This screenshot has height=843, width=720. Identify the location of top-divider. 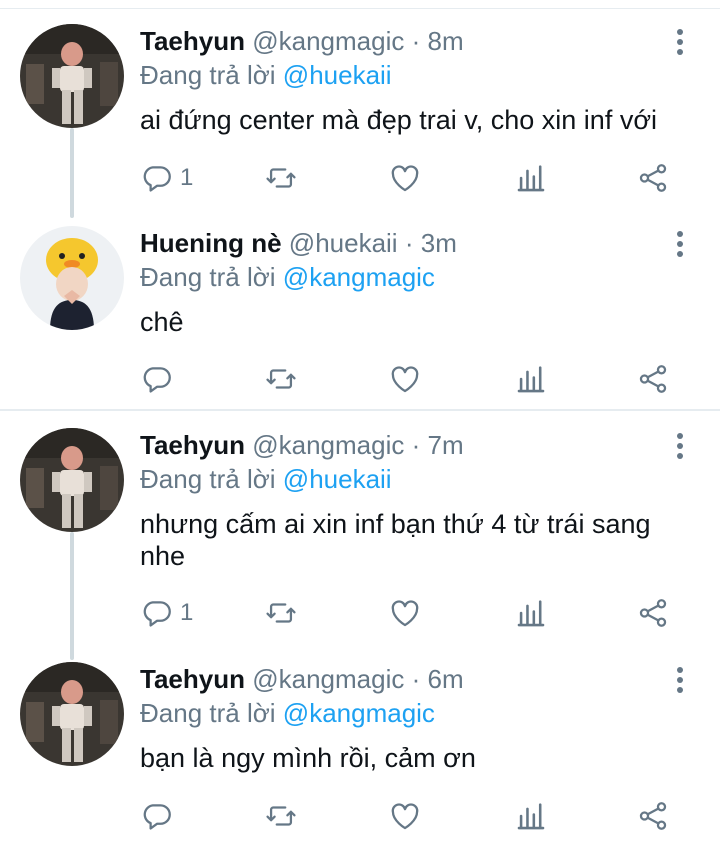
(360, 8).